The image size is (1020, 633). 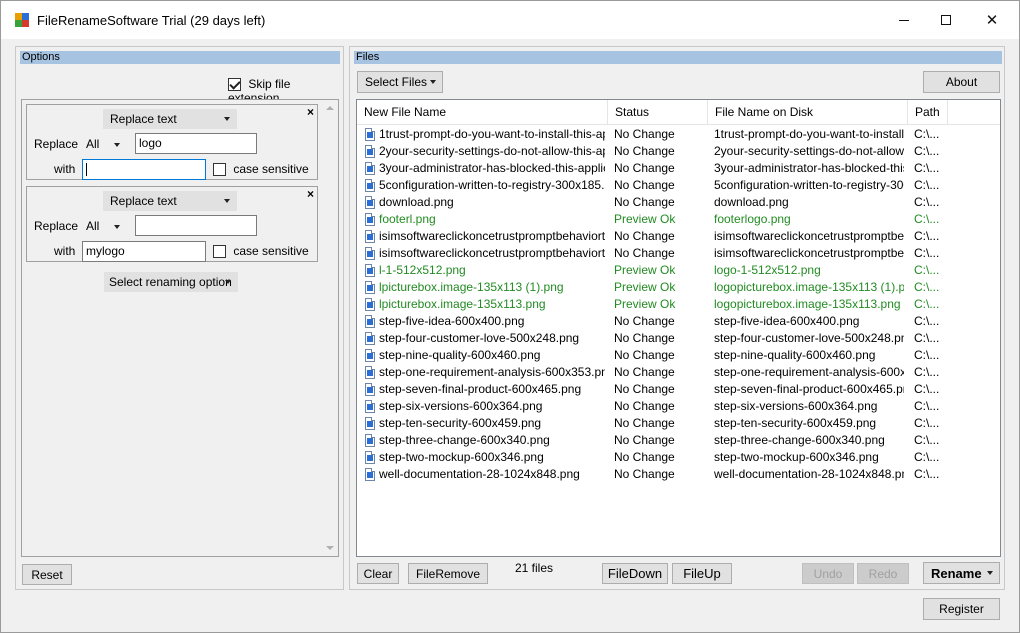 What do you see at coordinates (956, 573) in the screenshot?
I see `rename-label: Rename` at bounding box center [956, 573].